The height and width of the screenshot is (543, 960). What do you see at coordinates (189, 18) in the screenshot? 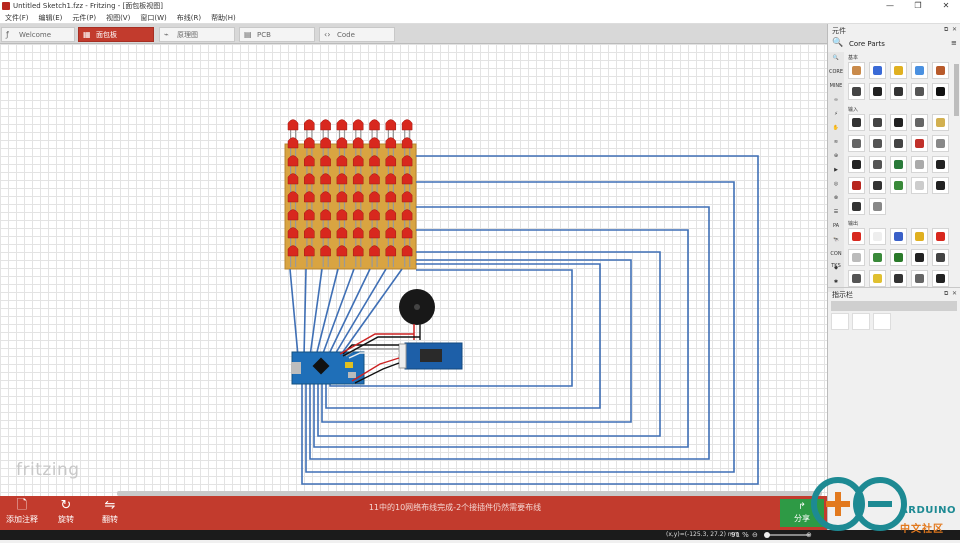
I see `menu-routing: 布线(R)` at bounding box center [189, 18].